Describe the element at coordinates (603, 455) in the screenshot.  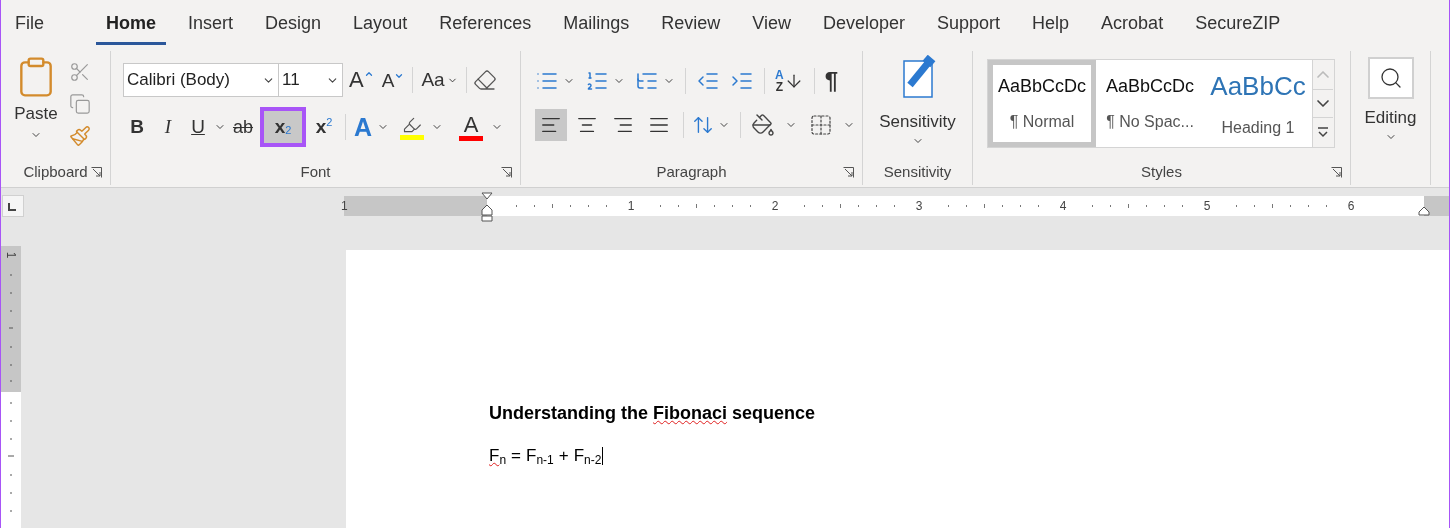
I see `text-cursor` at that location.